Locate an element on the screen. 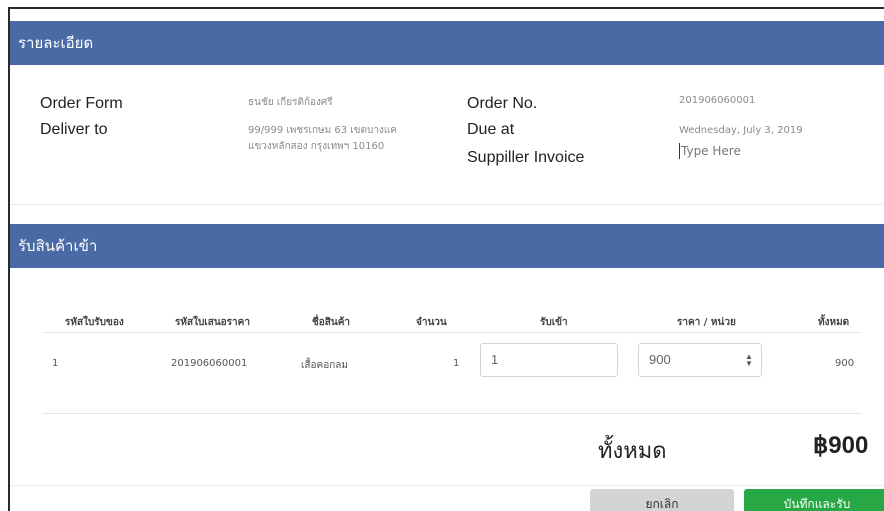  unit-price-input: 900 ▲ ▼ is located at coordinates (700, 360).